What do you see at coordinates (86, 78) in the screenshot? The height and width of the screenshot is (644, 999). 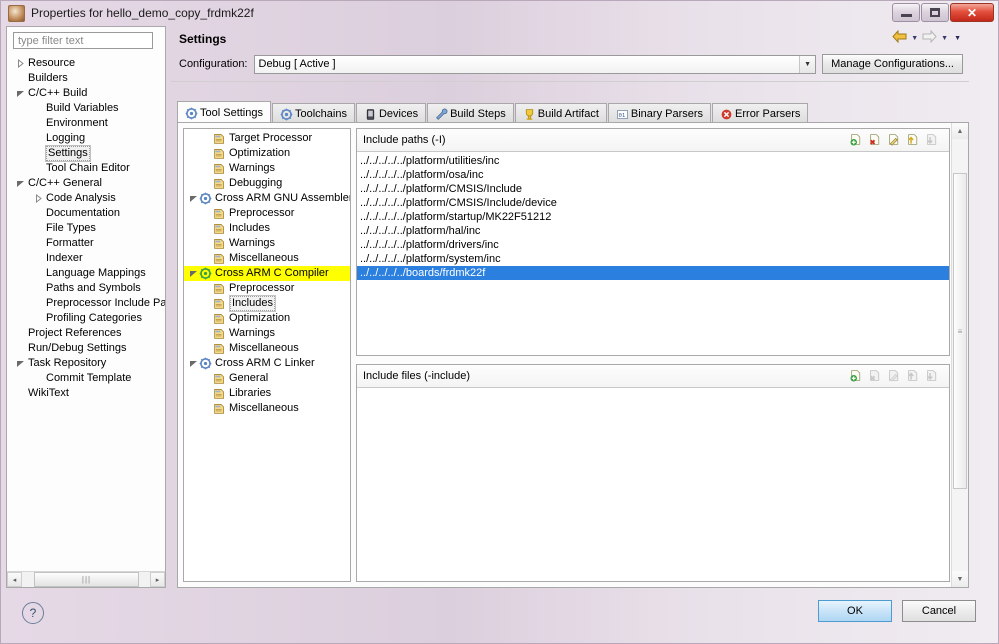 I see `sidebar-item-builders: Builders` at bounding box center [86, 78].